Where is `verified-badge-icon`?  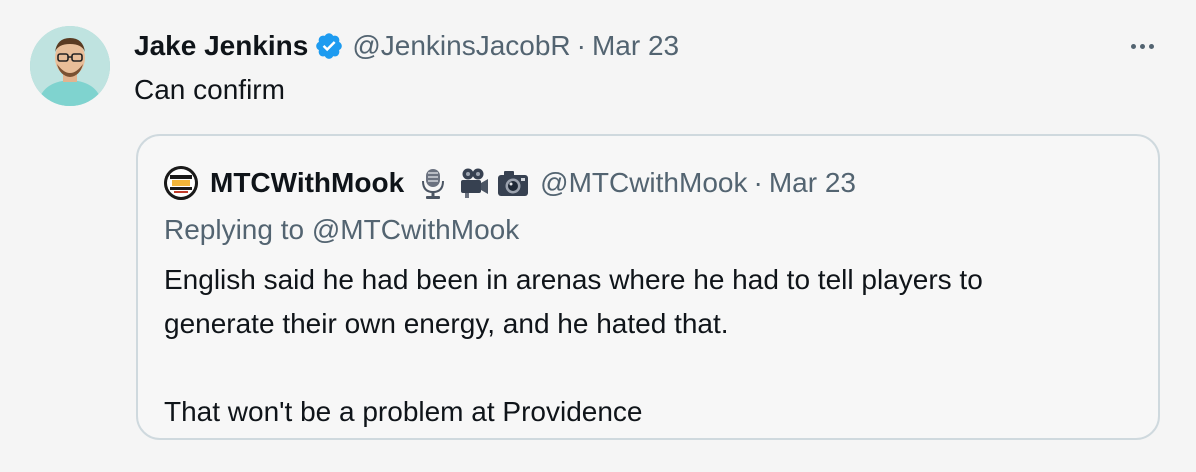
verified-badge-icon is located at coordinates (329, 46).